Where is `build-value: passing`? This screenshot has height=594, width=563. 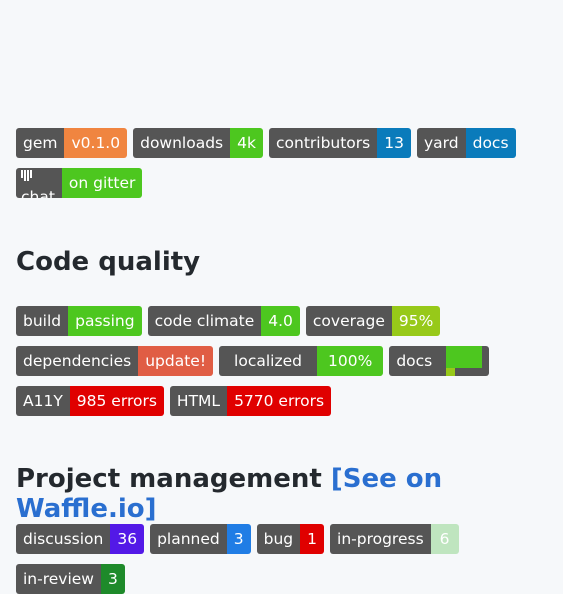
build-value: passing is located at coordinates (105, 321).